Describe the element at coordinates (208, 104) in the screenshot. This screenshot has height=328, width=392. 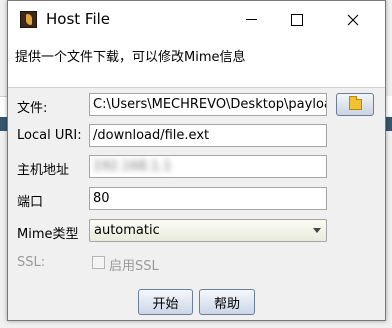
I see `file-path-field: C:\Users\MECHREVO\Desktop\payloa` at that location.